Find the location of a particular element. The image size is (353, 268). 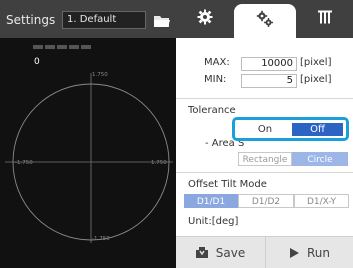

footer-bar: Save Run is located at coordinates (264, 252).